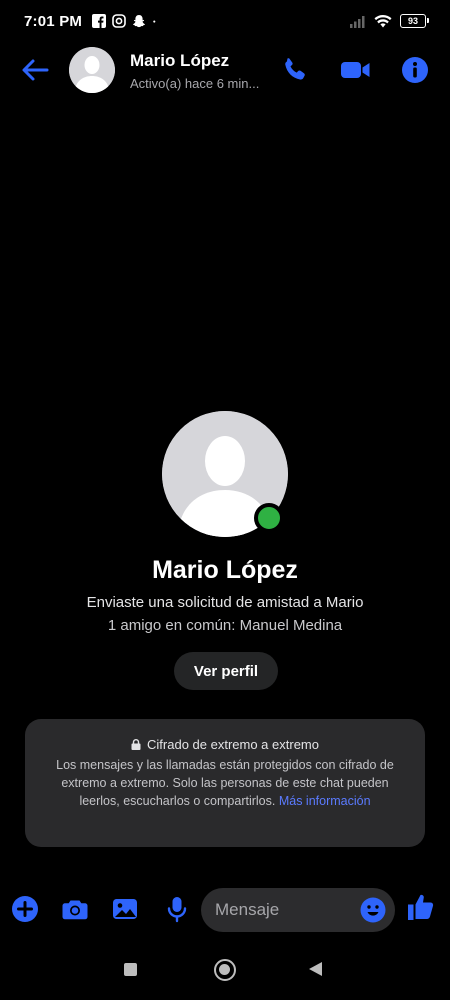 The width and height of the screenshot is (450, 1000). Describe the element at coordinates (414, 21) in the screenshot. I see `battery-icon: 93` at that location.